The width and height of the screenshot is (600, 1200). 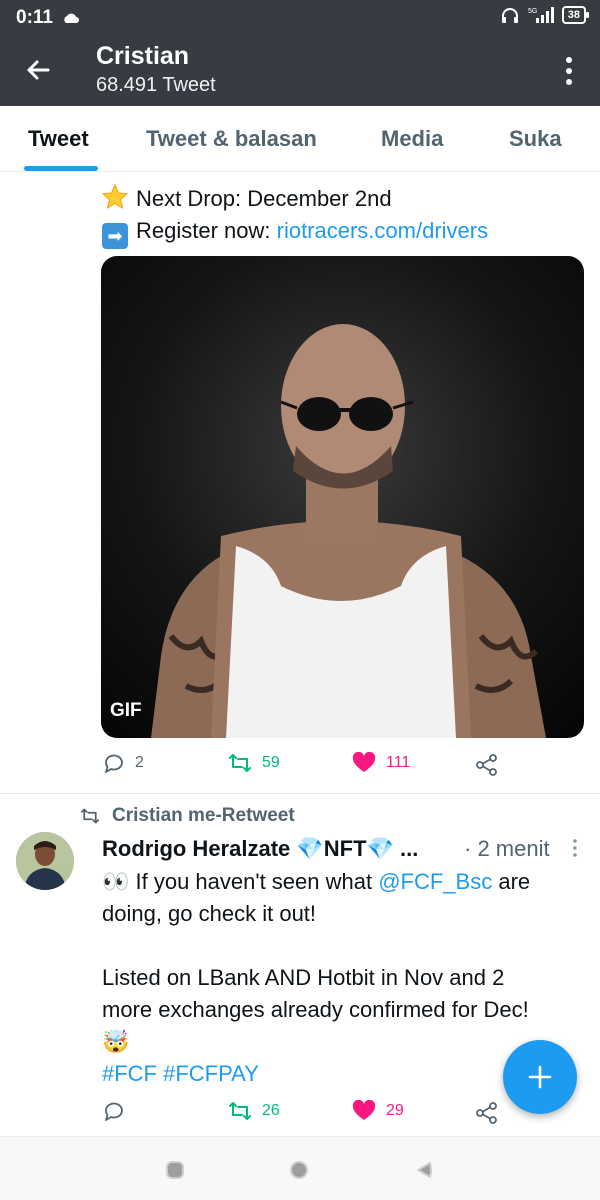 What do you see at coordinates (231, 139) in the screenshot?
I see `tab-tweet-replies: Tweet & balasan` at bounding box center [231, 139].